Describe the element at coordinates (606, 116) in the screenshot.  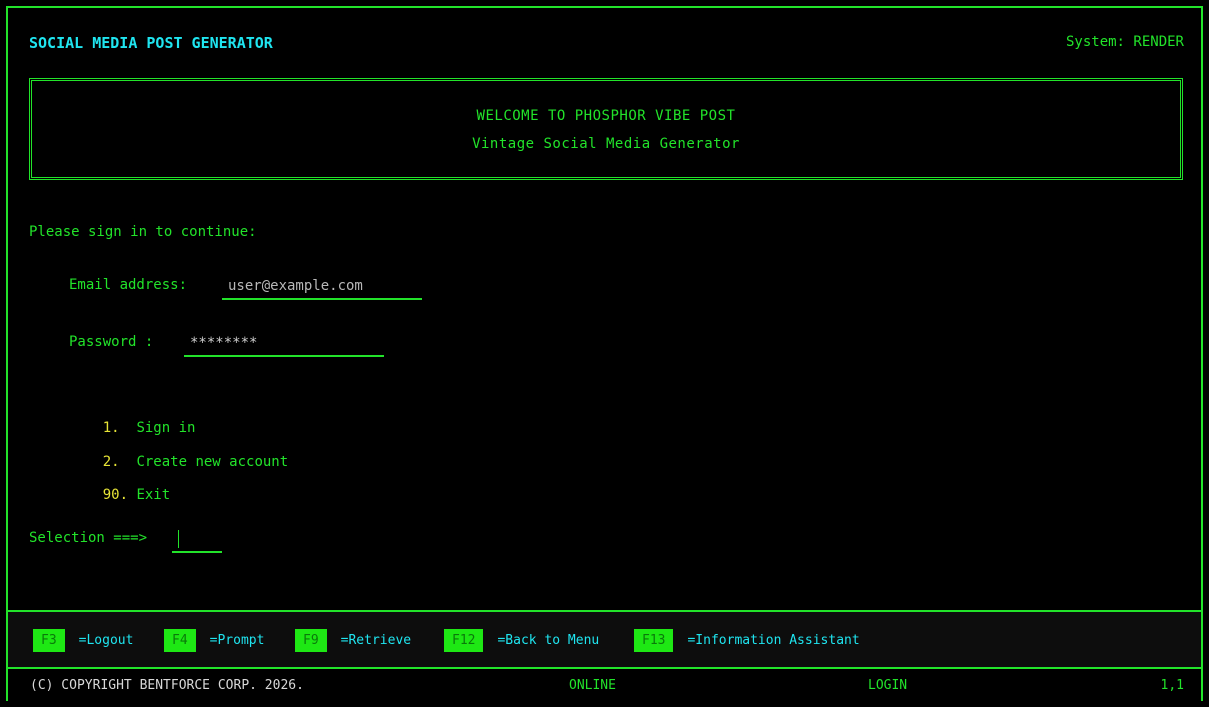
I see `welcome-title: WELCOME TO PHOSPHOR VIBE POST` at that location.